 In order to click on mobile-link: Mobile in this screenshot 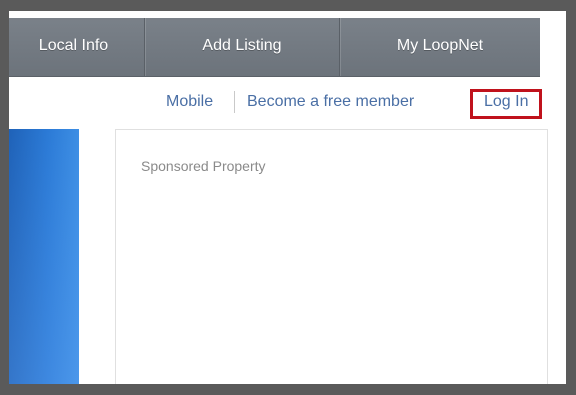, I will do `click(189, 102)`.